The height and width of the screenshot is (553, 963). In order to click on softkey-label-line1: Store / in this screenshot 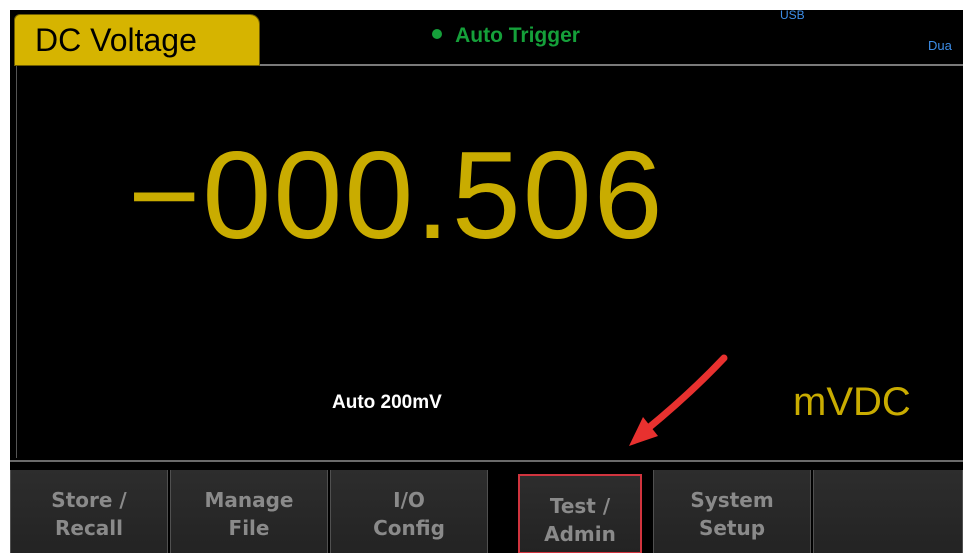, I will do `click(89, 500)`.